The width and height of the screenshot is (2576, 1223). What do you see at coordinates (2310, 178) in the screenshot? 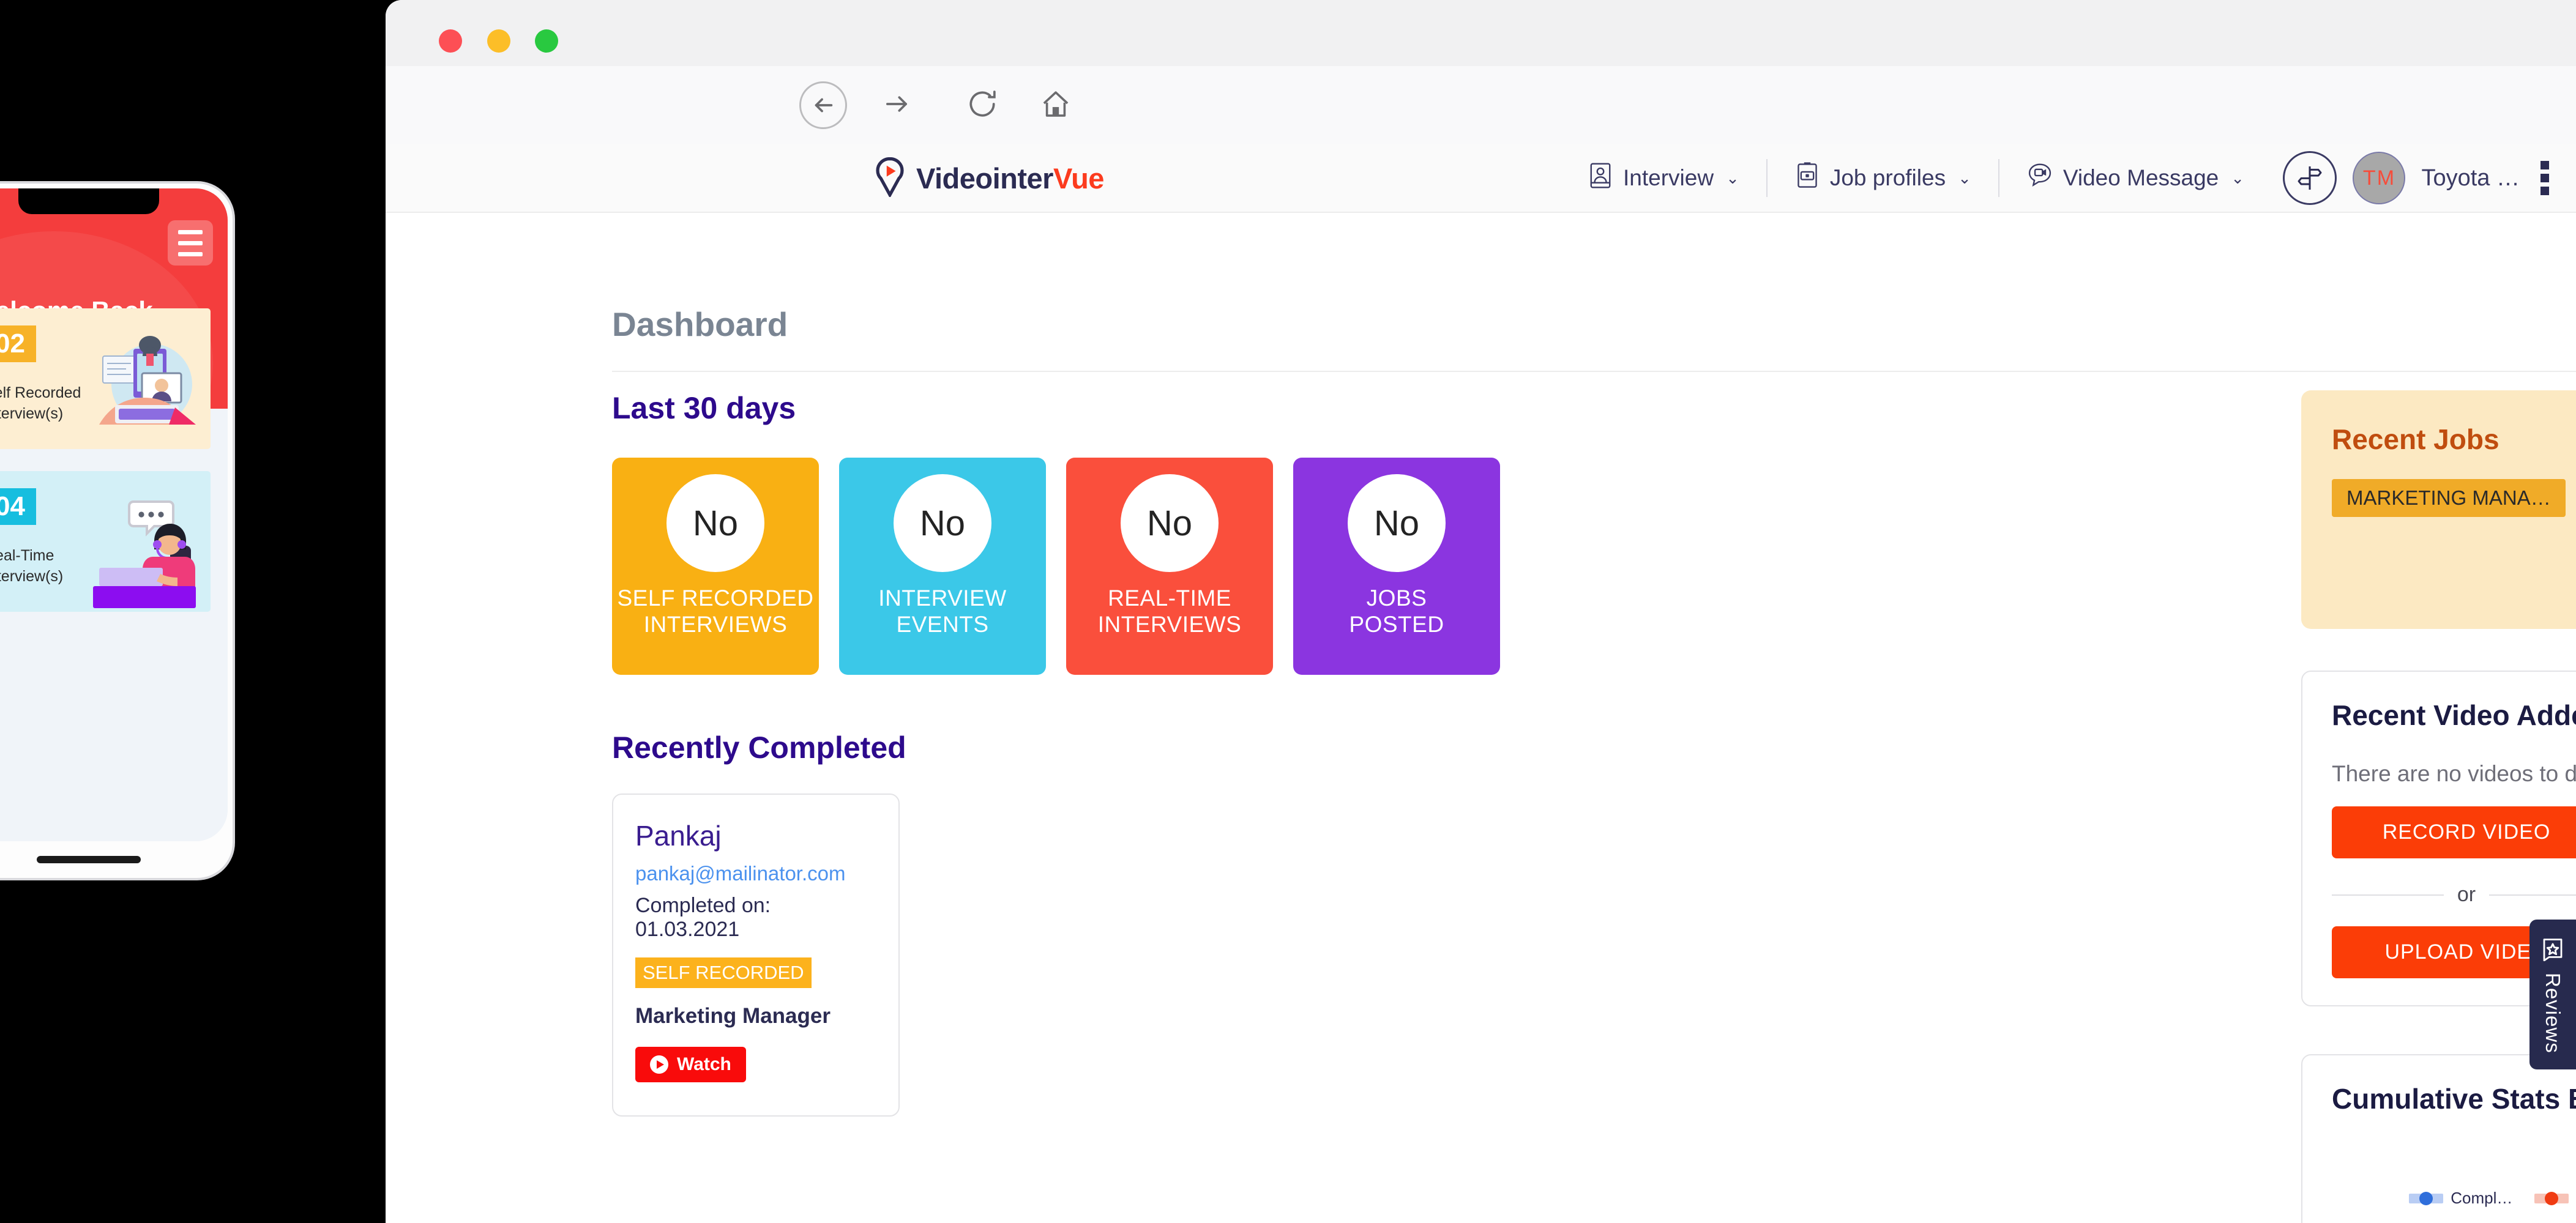
I see `signpost-icon` at bounding box center [2310, 178].